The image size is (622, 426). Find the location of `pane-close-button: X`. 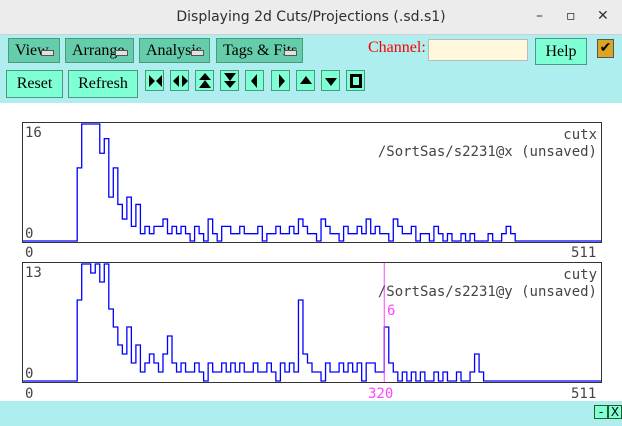

pane-close-button: X is located at coordinates (615, 412).